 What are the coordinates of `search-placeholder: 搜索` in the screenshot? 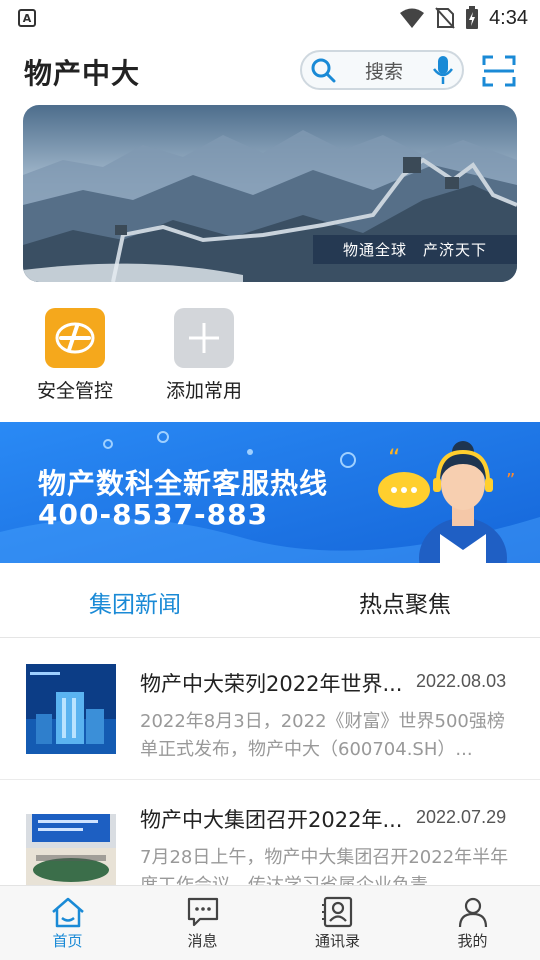 It's located at (383, 71).